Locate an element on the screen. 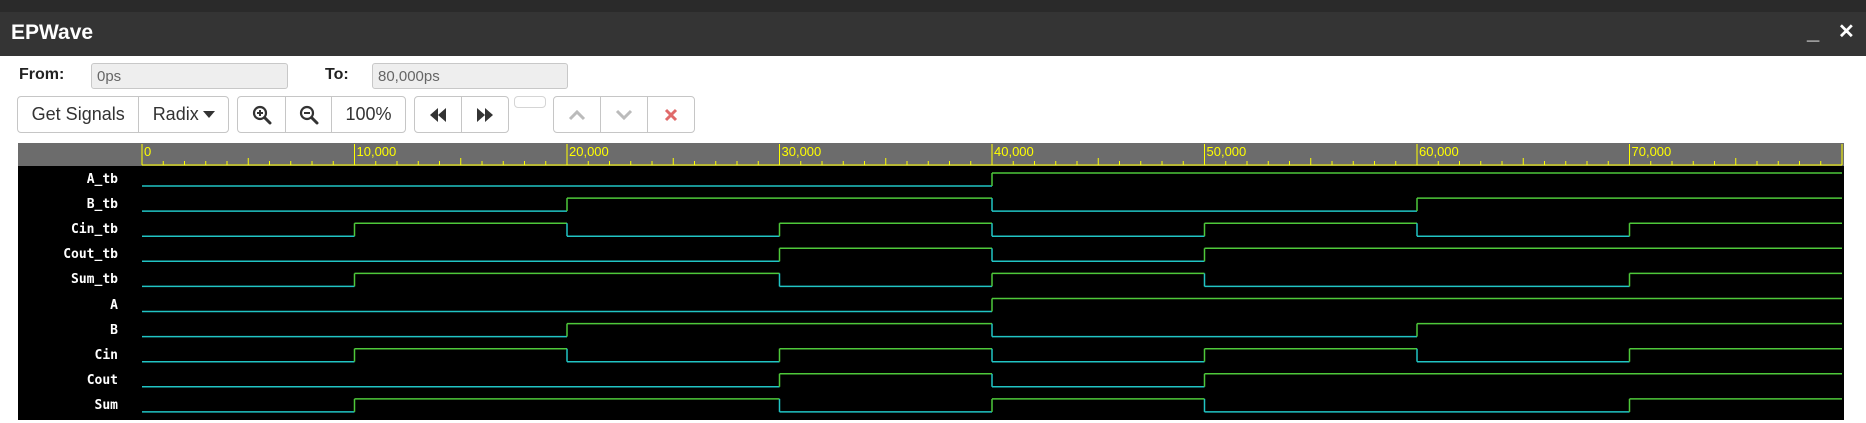  window-title: EPWave is located at coordinates (52, 32).